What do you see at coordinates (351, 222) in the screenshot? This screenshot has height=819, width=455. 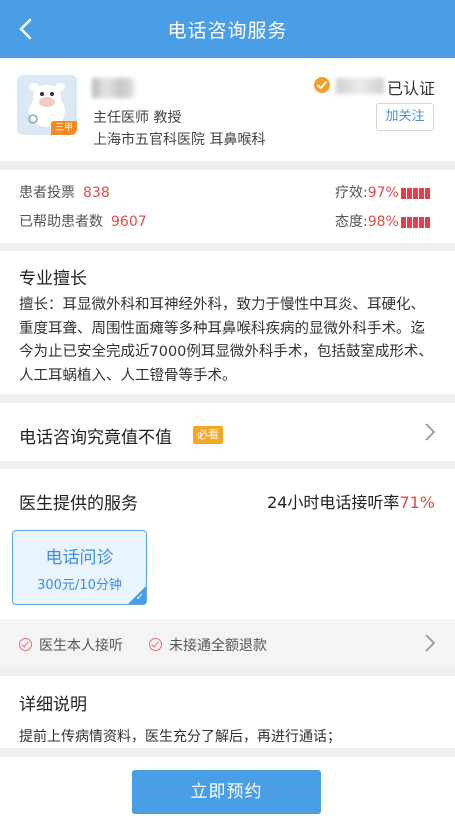 I see `attitude-label: 态度:` at bounding box center [351, 222].